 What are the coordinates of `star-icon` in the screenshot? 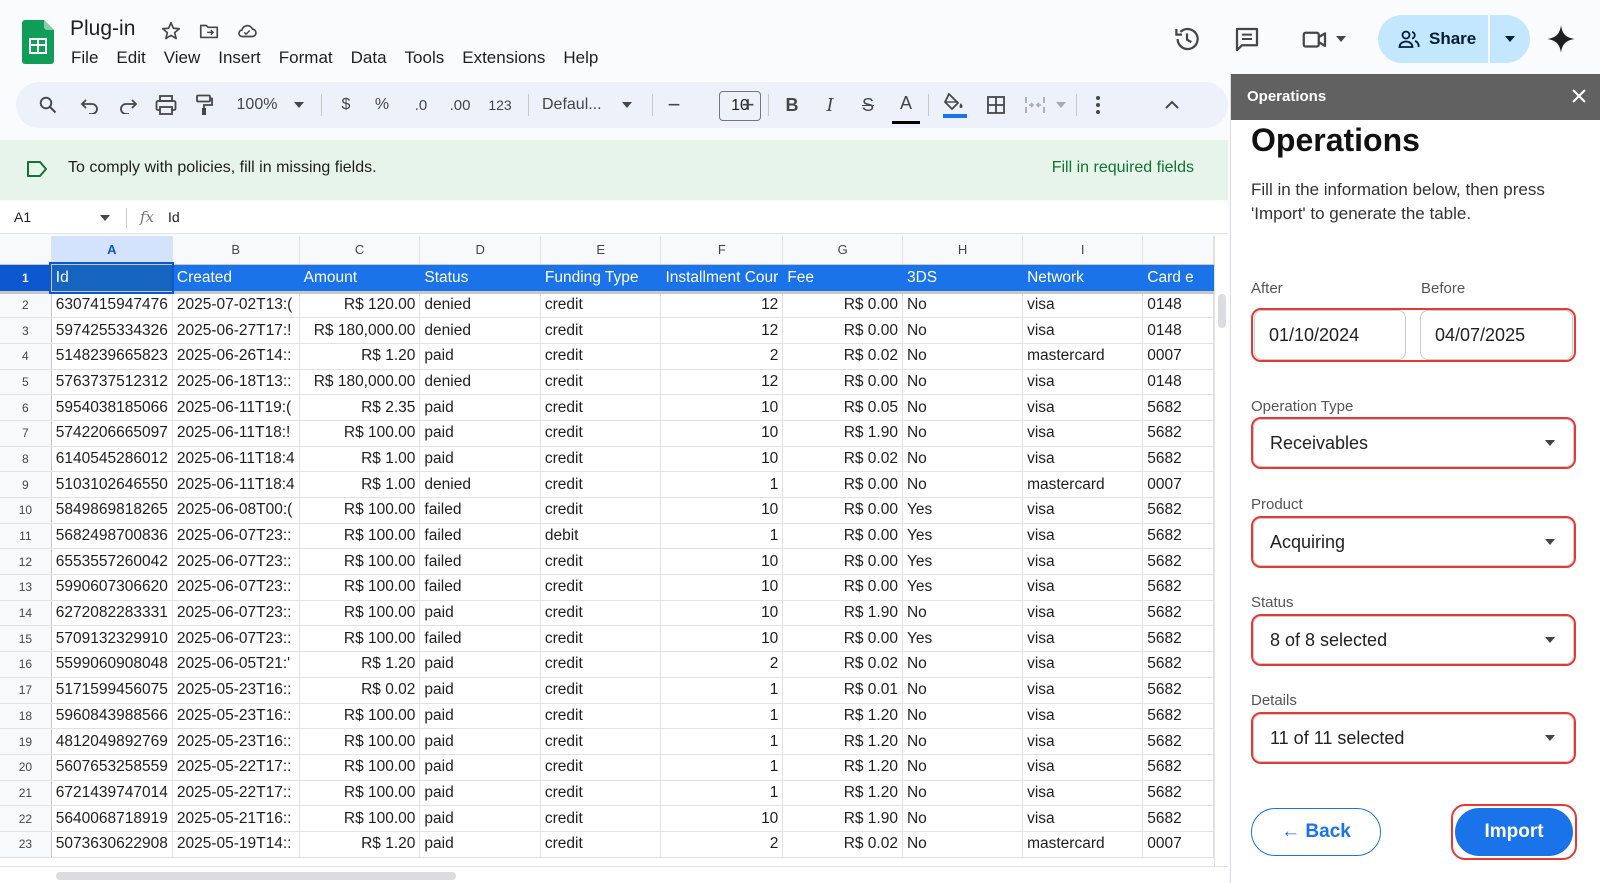 It's located at (171, 31).